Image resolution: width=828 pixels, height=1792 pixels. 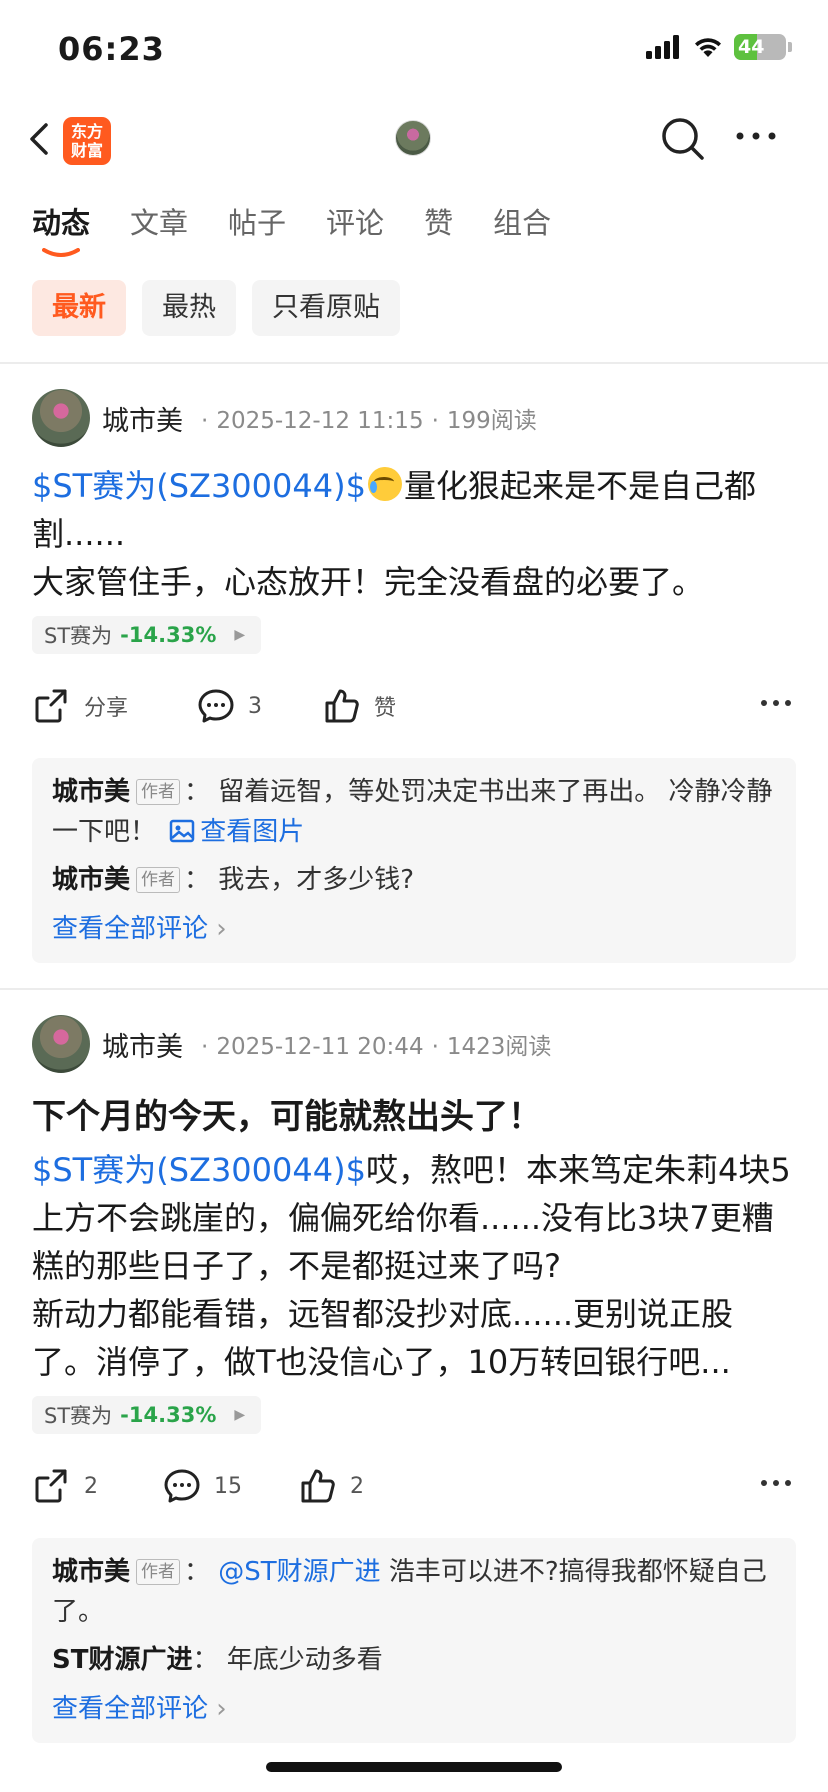 I want to click on like-count: 2, so click(x=357, y=1486).